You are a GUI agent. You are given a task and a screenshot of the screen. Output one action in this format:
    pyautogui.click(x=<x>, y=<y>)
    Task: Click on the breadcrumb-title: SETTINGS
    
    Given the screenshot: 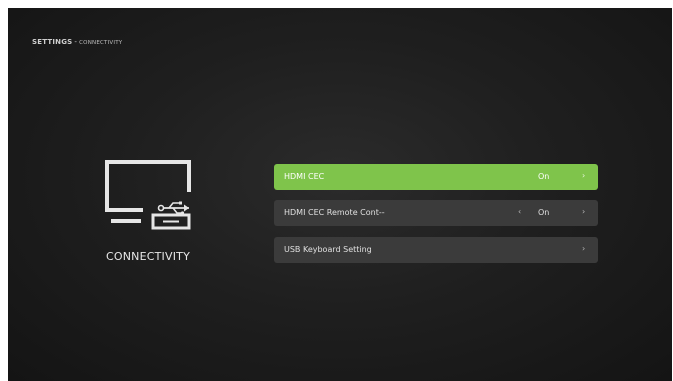 What is the action you would take?
    pyautogui.click(x=52, y=42)
    